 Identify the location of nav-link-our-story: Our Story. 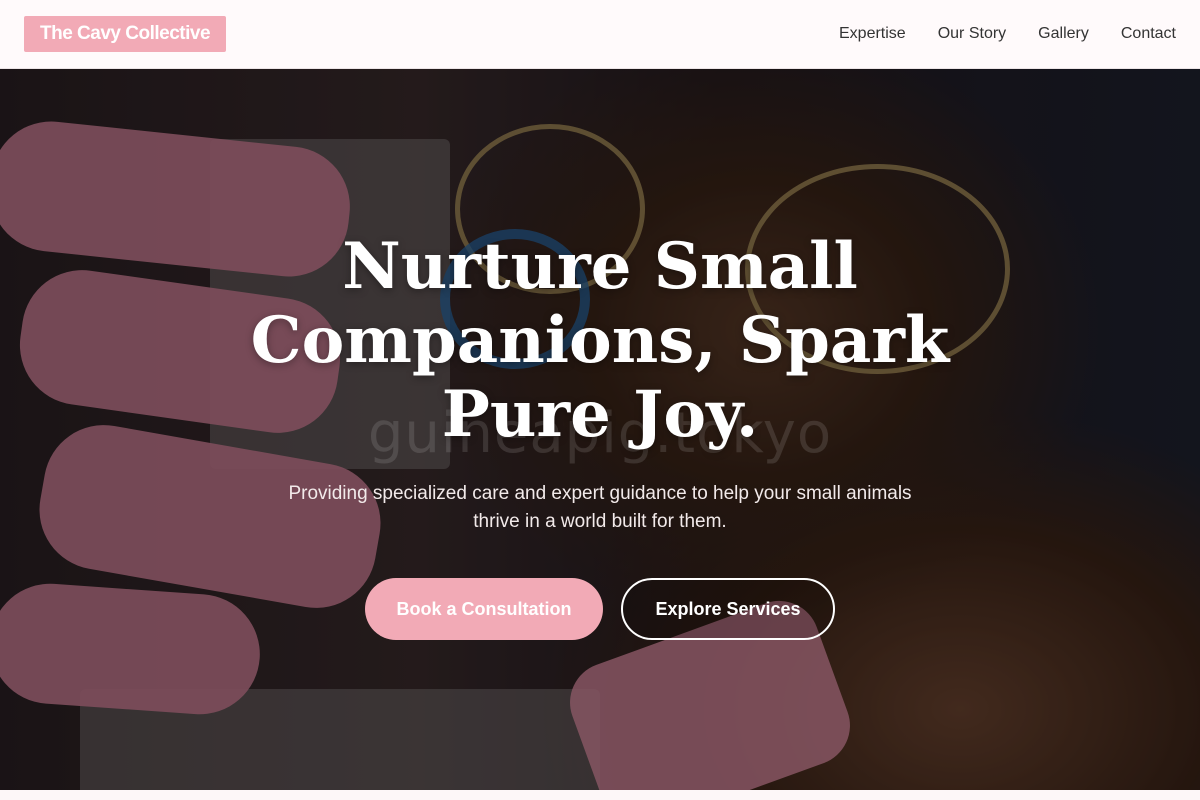
(972, 34).